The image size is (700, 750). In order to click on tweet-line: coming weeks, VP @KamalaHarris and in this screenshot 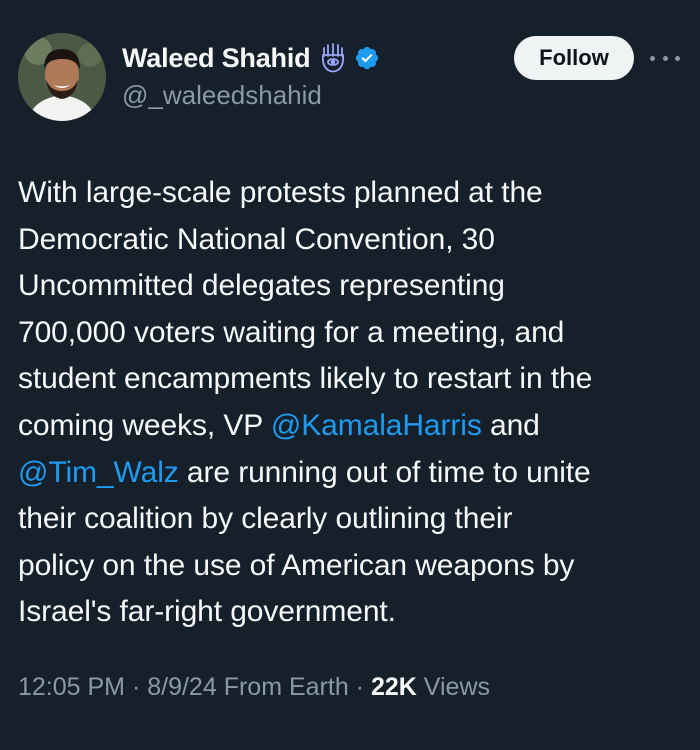, I will do `click(354, 426)`.